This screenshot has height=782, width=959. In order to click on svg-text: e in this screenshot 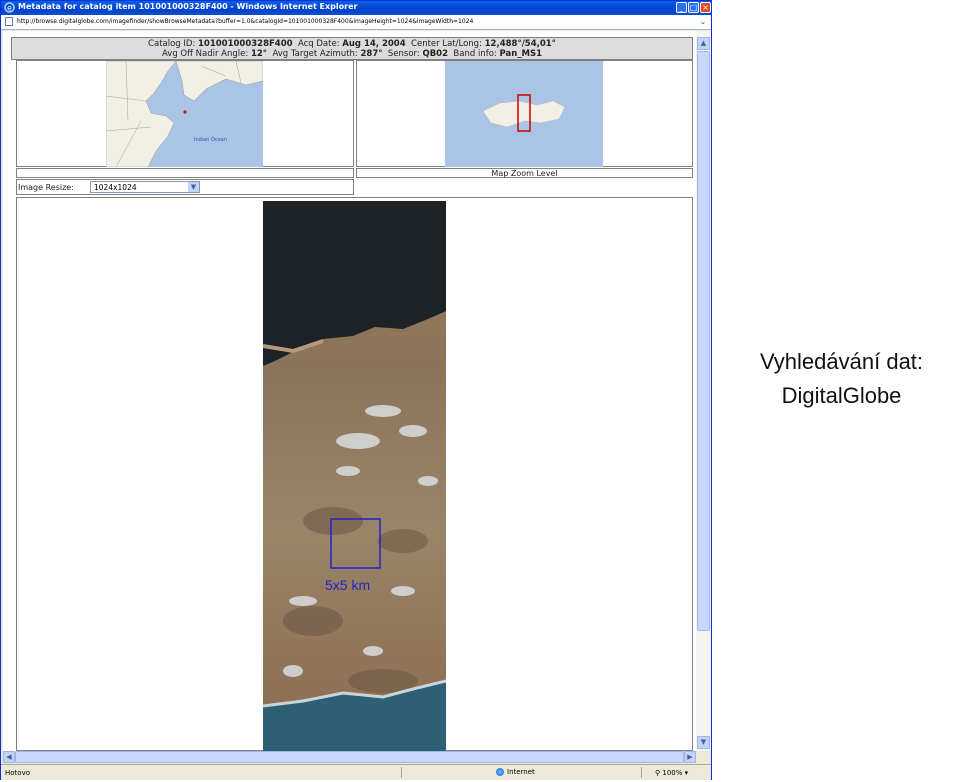, I will do `click(9, 8)`.